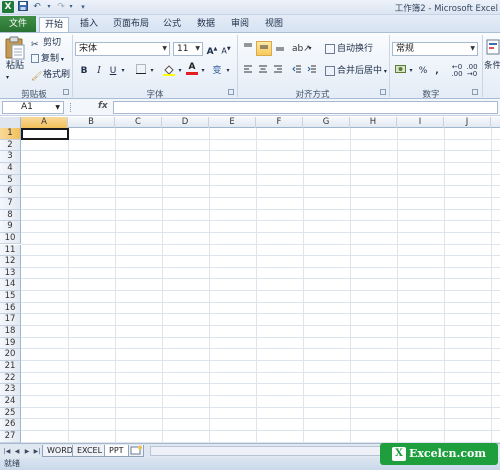  What do you see at coordinates (37, 451) in the screenshot?
I see `last-sheet-icon: ▶|` at bounding box center [37, 451].